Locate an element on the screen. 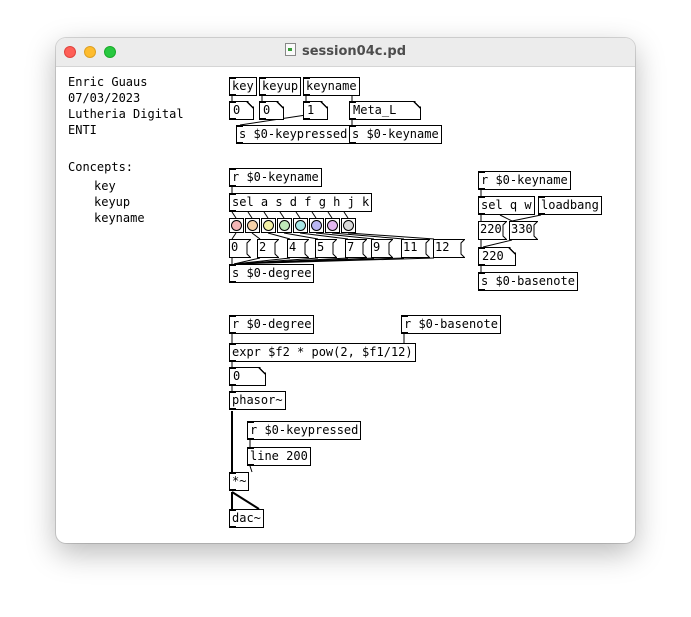 This screenshot has height=617, width=691. loadbang-object: loadbang is located at coordinates (570, 205).